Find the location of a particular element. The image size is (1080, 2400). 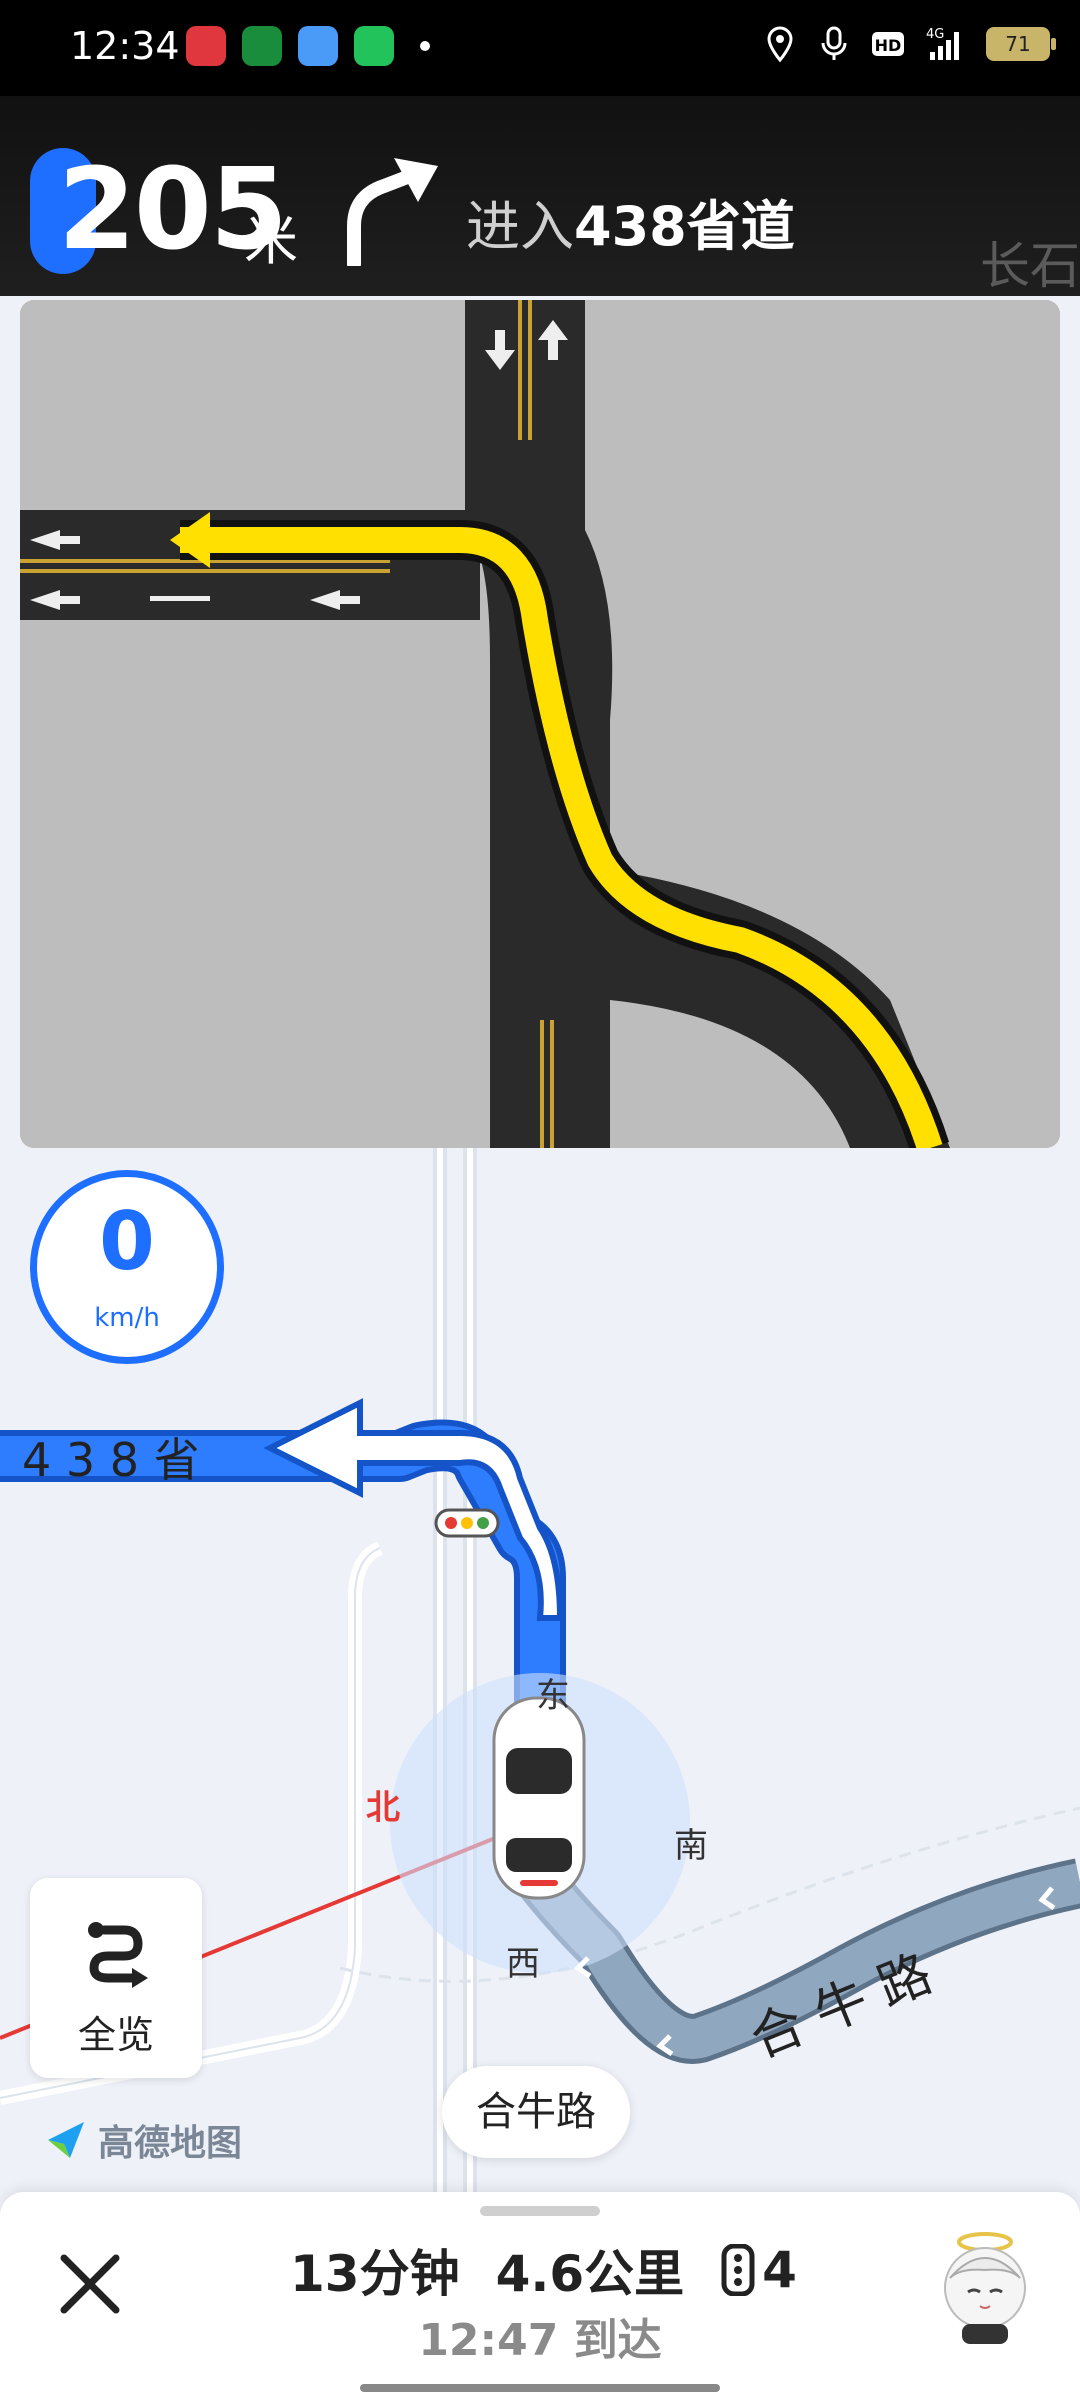

road-label-438: 4 3 8 省 is located at coordinates (111, 1460).